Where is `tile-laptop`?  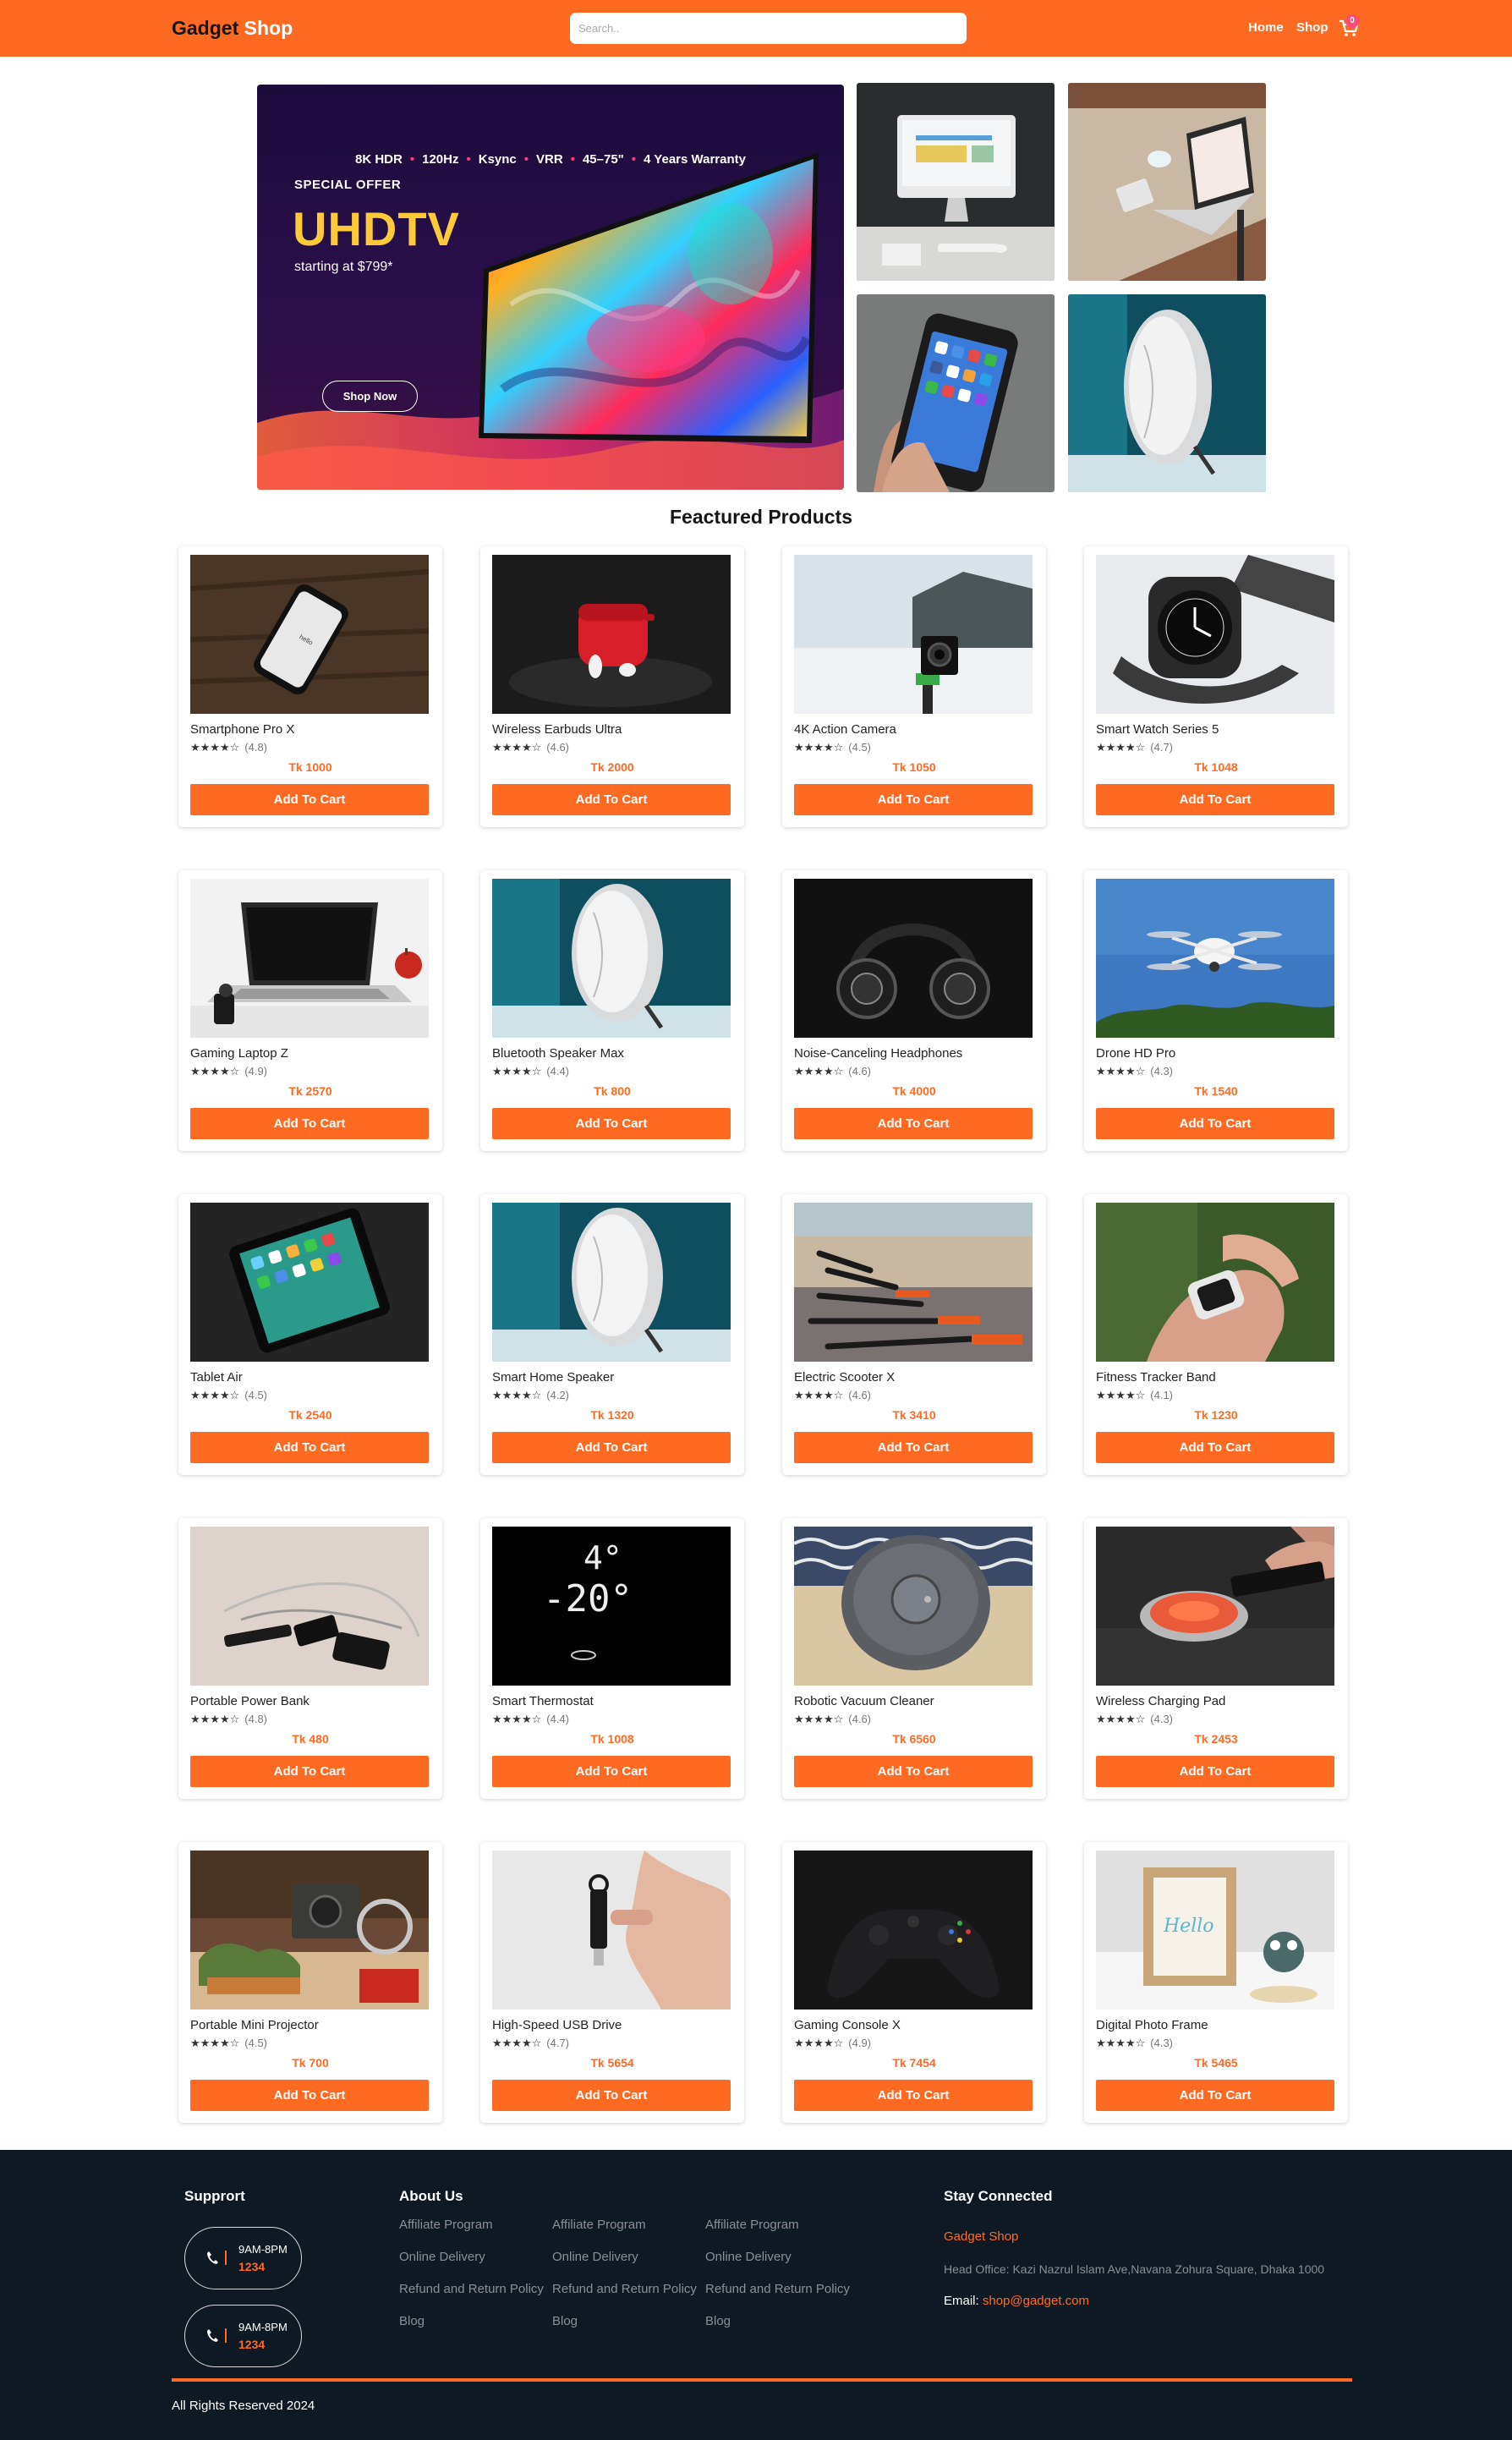 tile-laptop is located at coordinates (1167, 182).